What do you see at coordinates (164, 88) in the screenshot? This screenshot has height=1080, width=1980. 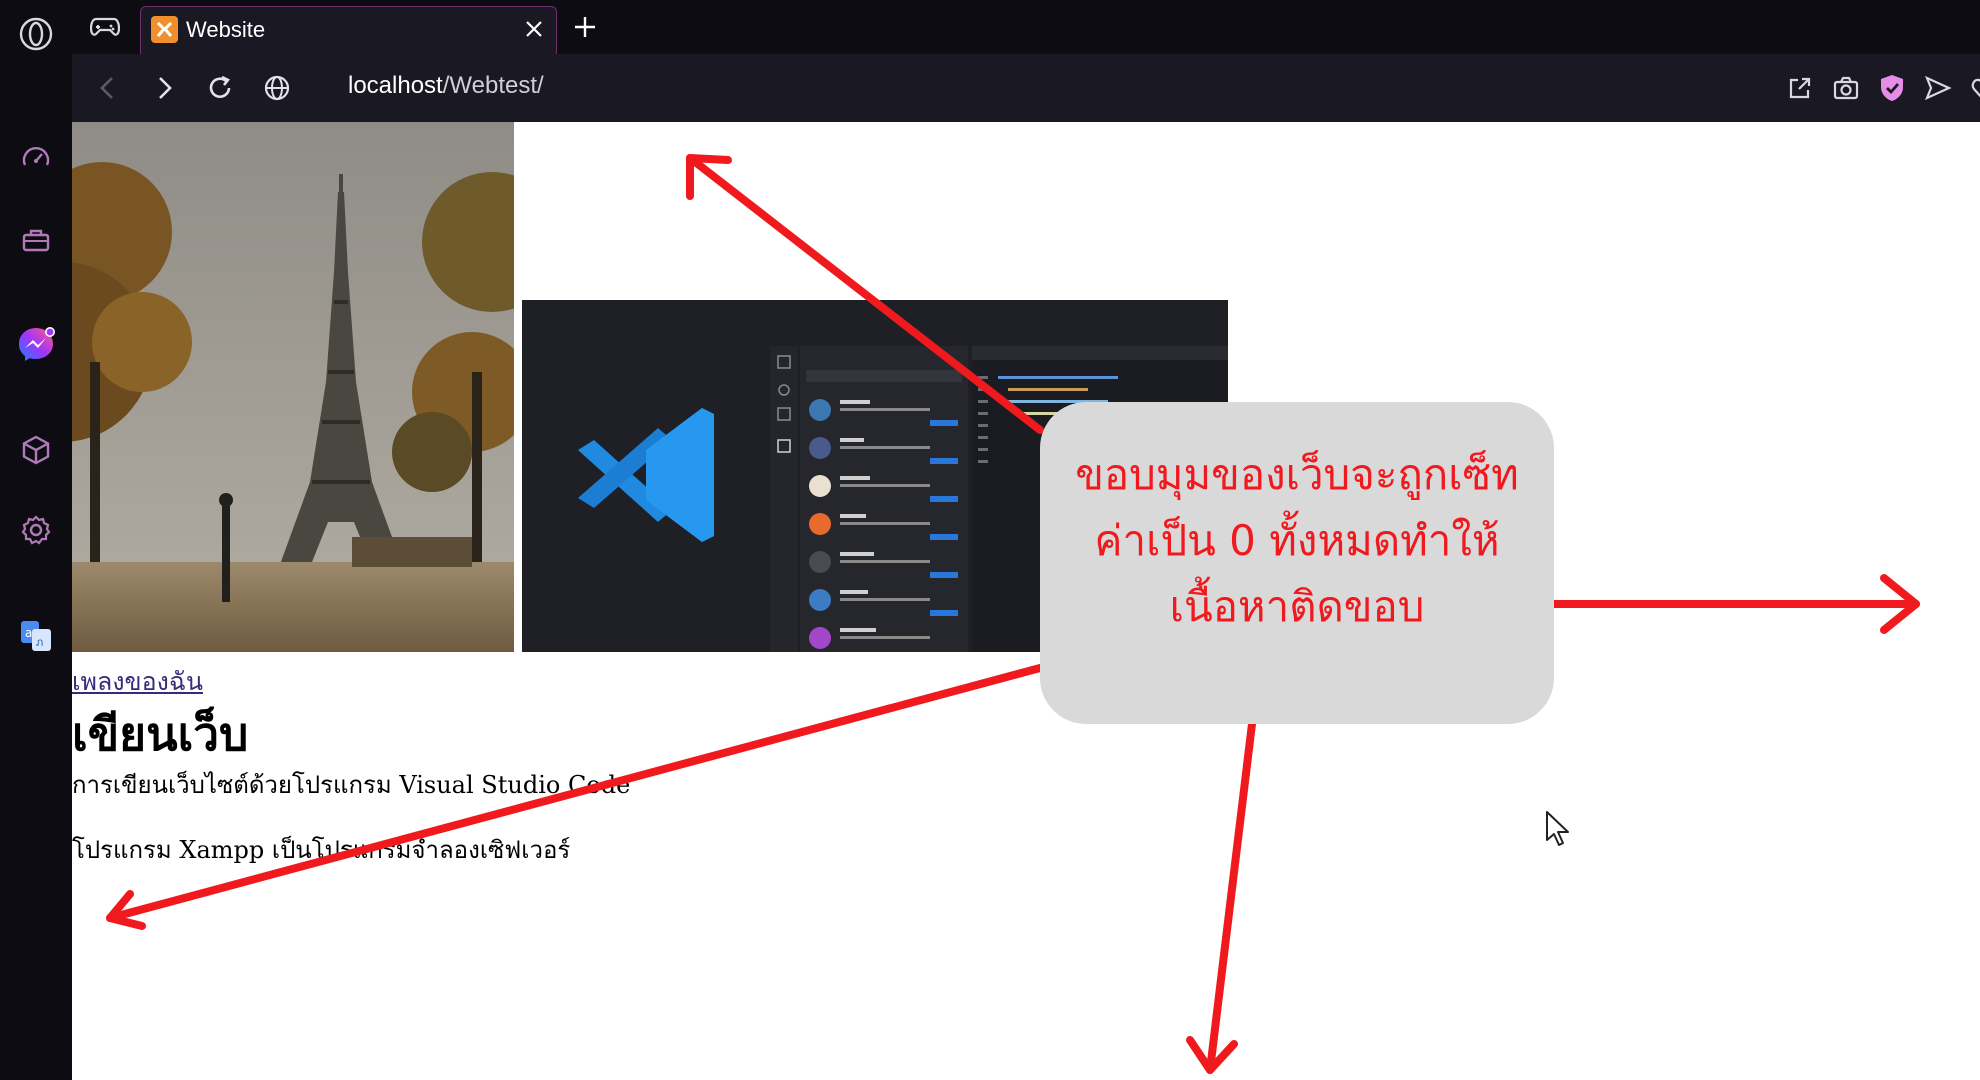 I see `forward-arrow-icon` at bounding box center [164, 88].